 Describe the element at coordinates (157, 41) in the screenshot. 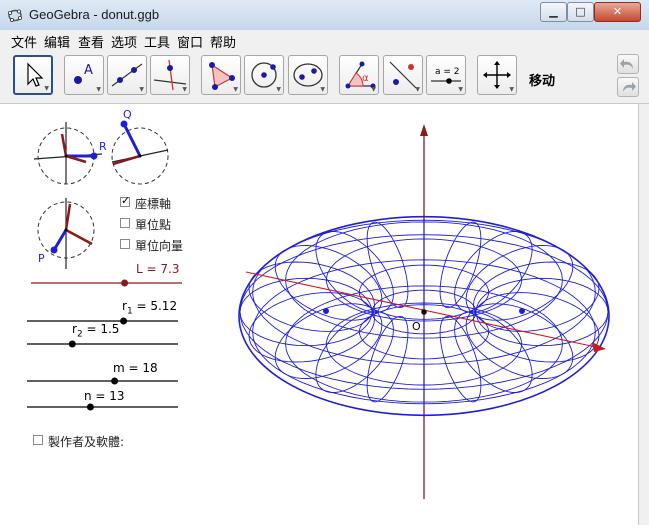

I see `menu-tools: 工具` at that location.